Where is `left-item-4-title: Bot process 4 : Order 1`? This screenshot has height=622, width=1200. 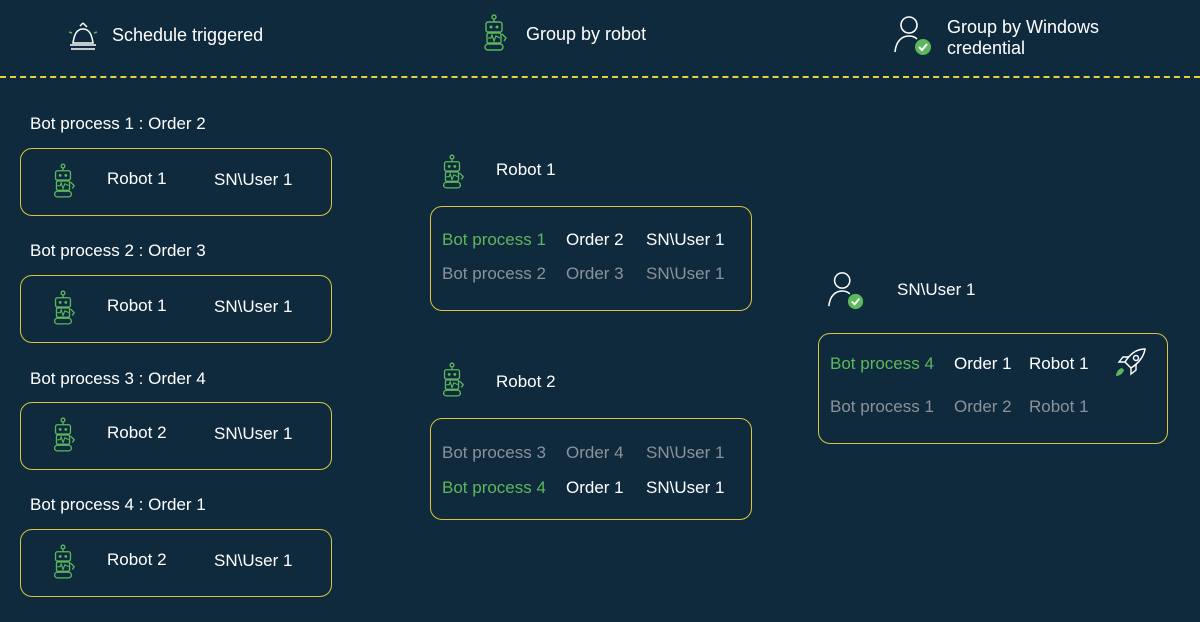 left-item-4-title: Bot process 4 : Order 1 is located at coordinates (118, 504).